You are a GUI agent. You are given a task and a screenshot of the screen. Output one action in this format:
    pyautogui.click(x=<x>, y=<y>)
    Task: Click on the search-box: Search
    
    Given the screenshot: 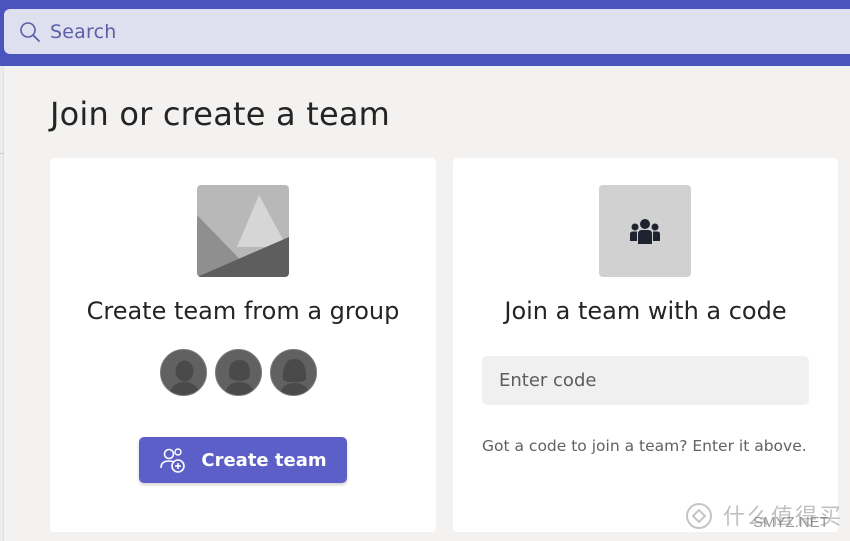 What is the action you would take?
    pyautogui.click(x=427, y=31)
    